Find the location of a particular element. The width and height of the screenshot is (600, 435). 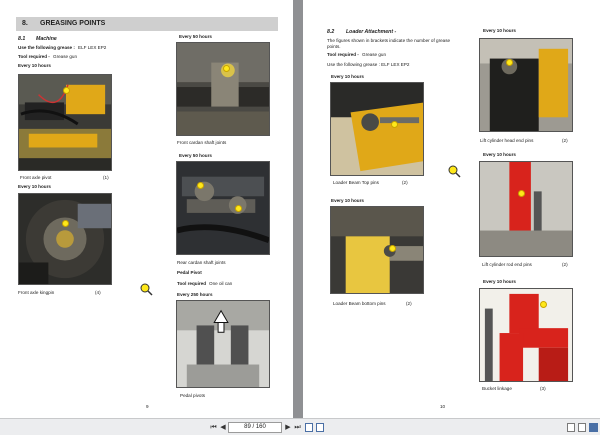

caption-loader-beam-top-pins: Loader Beam Top pins is located at coordinates (356, 182).